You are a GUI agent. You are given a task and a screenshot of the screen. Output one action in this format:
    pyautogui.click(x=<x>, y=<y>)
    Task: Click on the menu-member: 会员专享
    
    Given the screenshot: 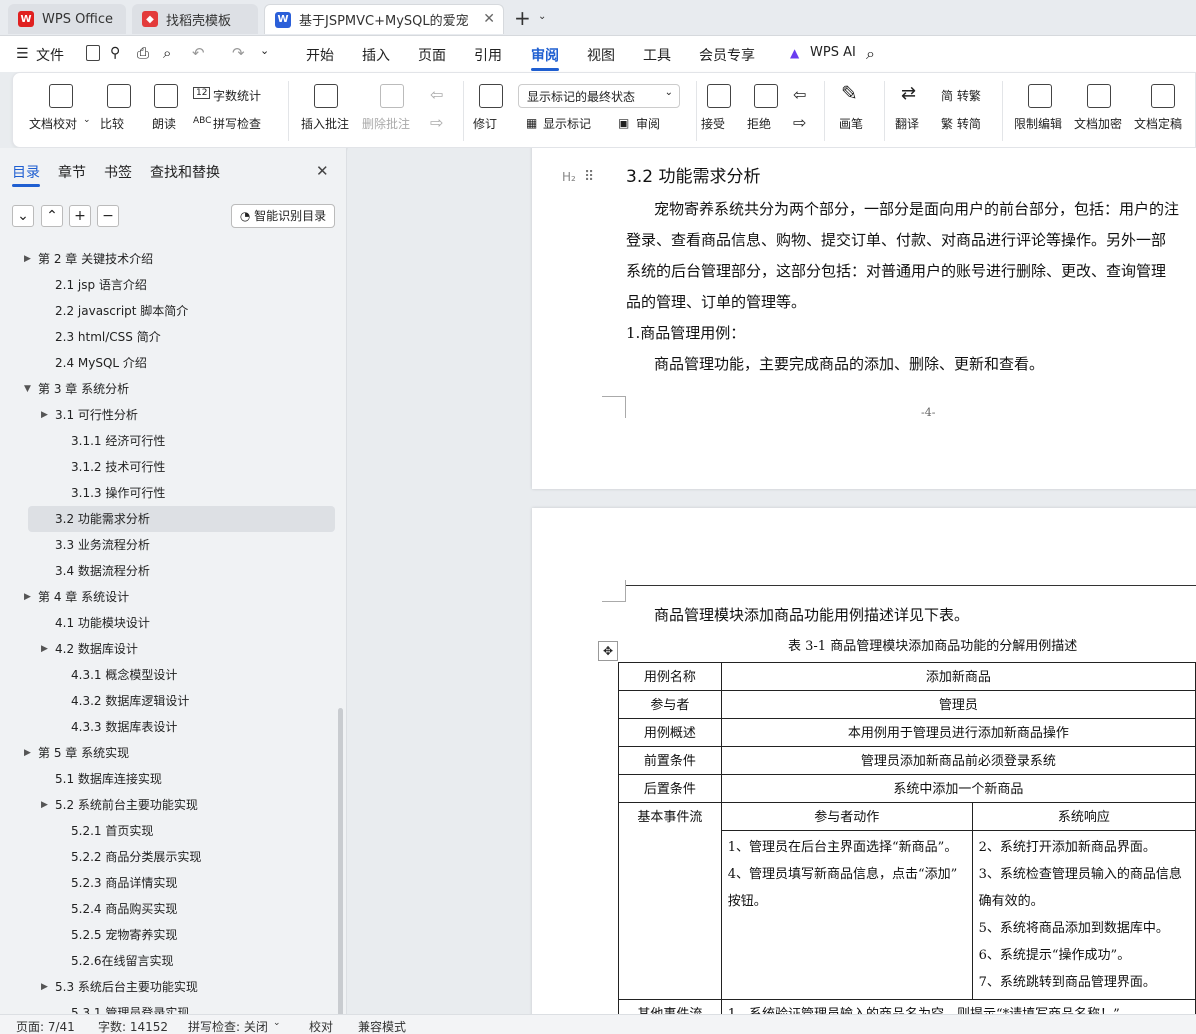 What is the action you would take?
    pyautogui.click(x=727, y=55)
    